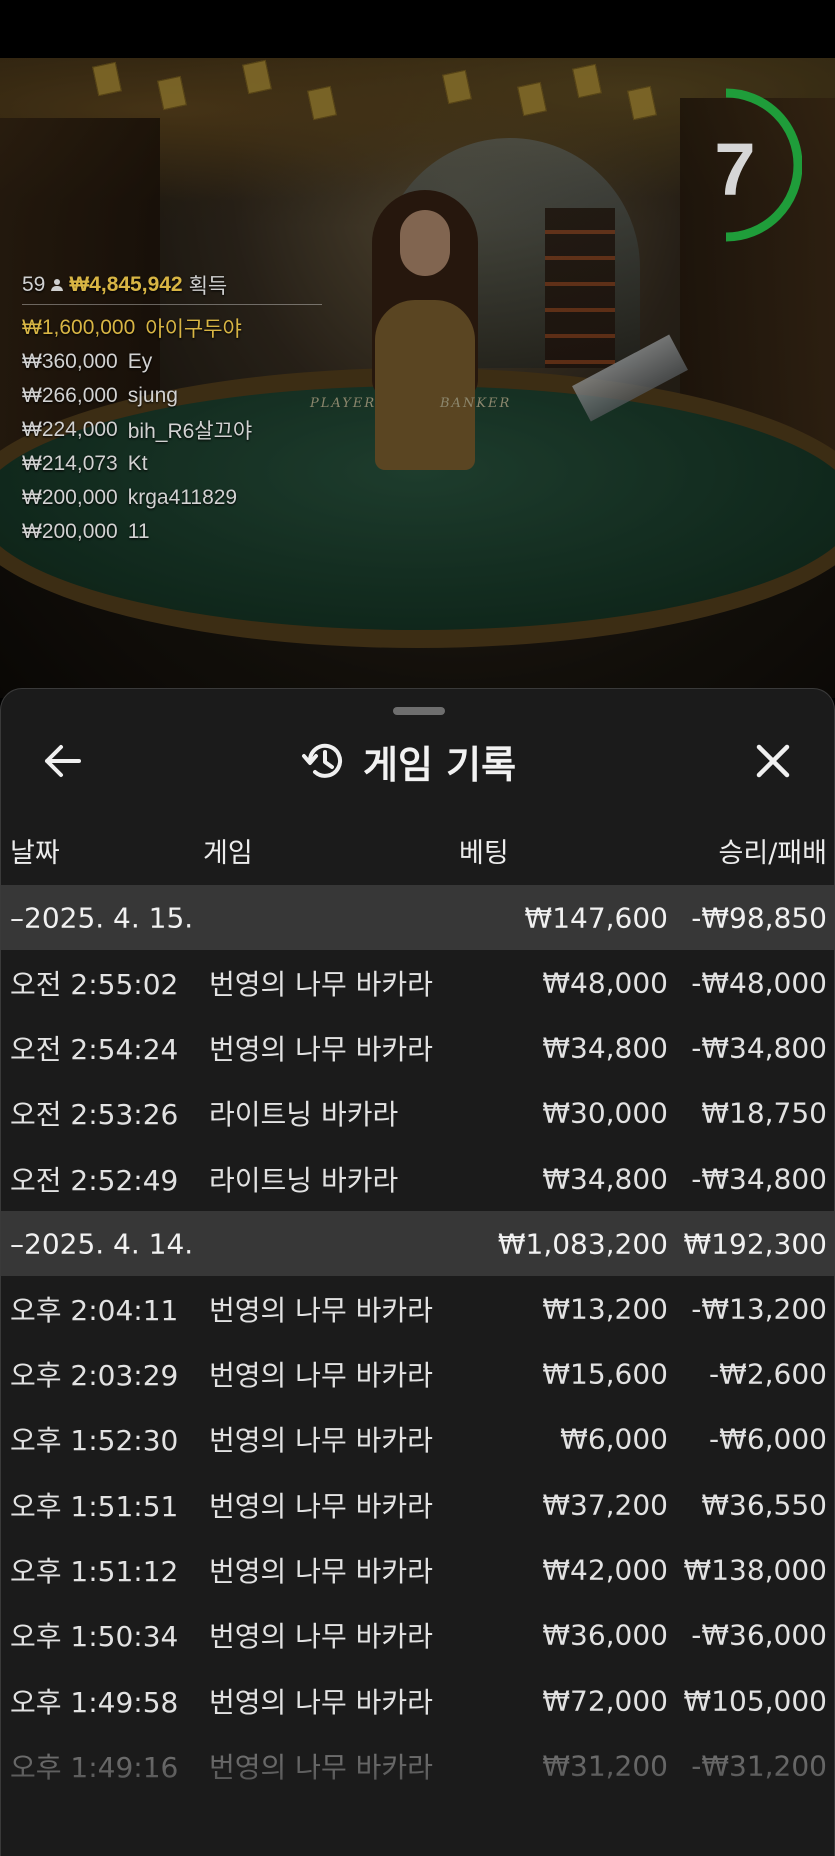 The width and height of the screenshot is (835, 1856). Describe the element at coordinates (208, 286) in the screenshot. I see `winners-suffix: 획득` at that location.